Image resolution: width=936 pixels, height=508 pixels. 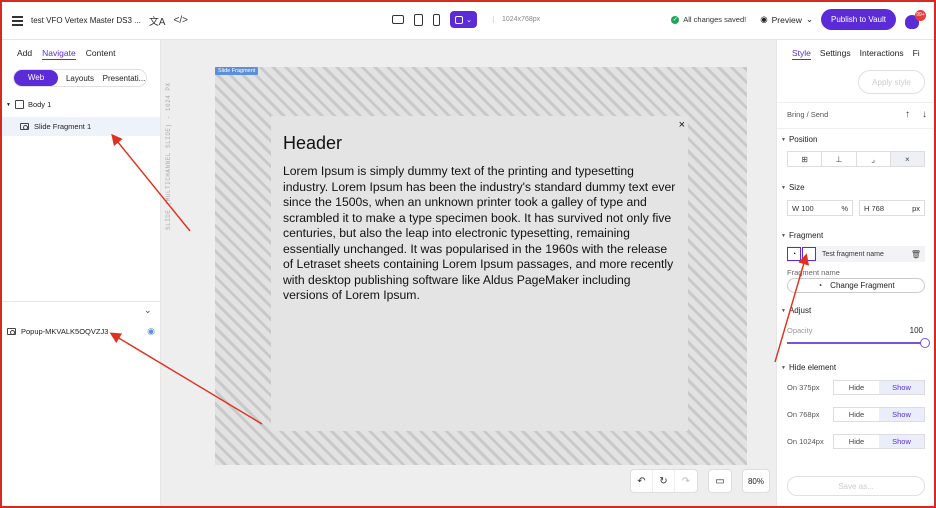 I want to click on eye-icon: ◉, so click(x=764, y=19).